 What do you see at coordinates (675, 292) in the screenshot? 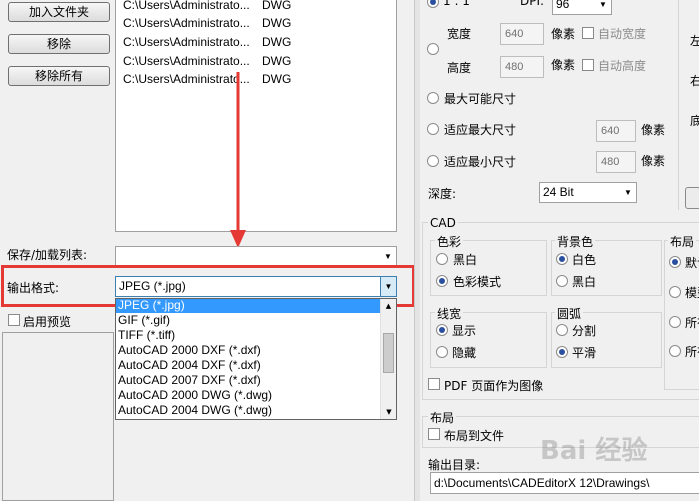
I see `layout-model-radio` at bounding box center [675, 292].